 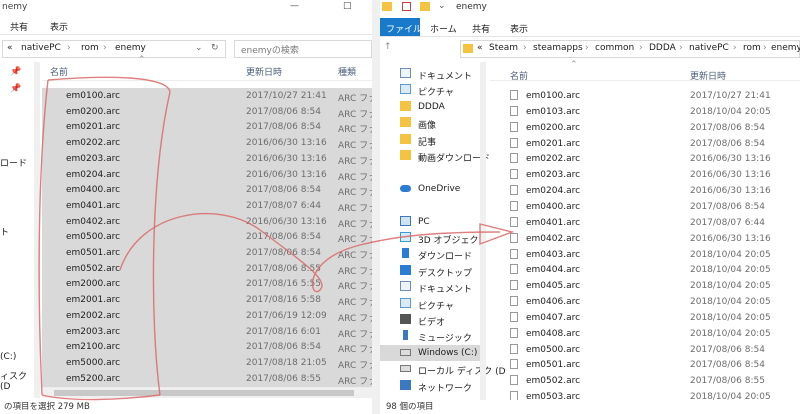 I want to click on annotation-arrow-curve, so click(x=310, y=252).